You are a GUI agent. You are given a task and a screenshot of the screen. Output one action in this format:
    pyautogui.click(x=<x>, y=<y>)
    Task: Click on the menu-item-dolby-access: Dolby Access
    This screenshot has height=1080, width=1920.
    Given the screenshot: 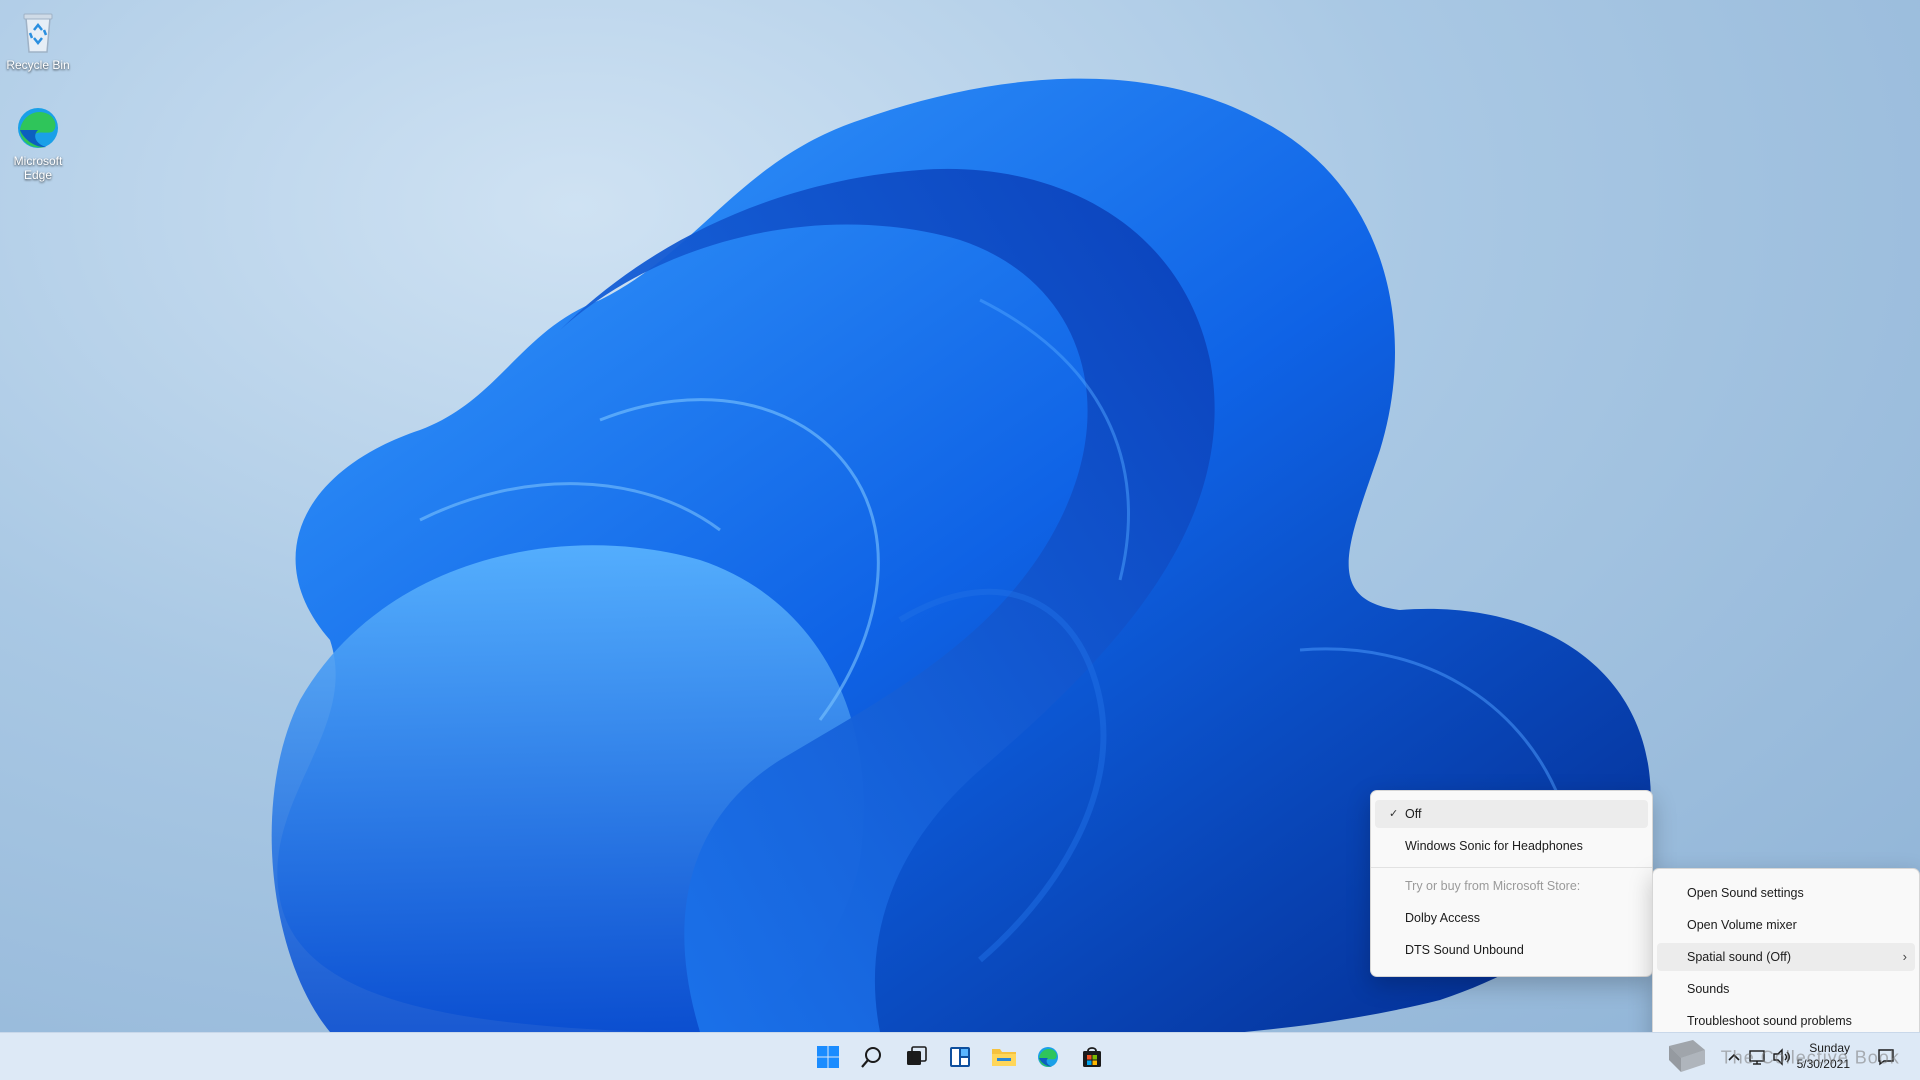 What is the action you would take?
    pyautogui.click(x=1511, y=918)
    